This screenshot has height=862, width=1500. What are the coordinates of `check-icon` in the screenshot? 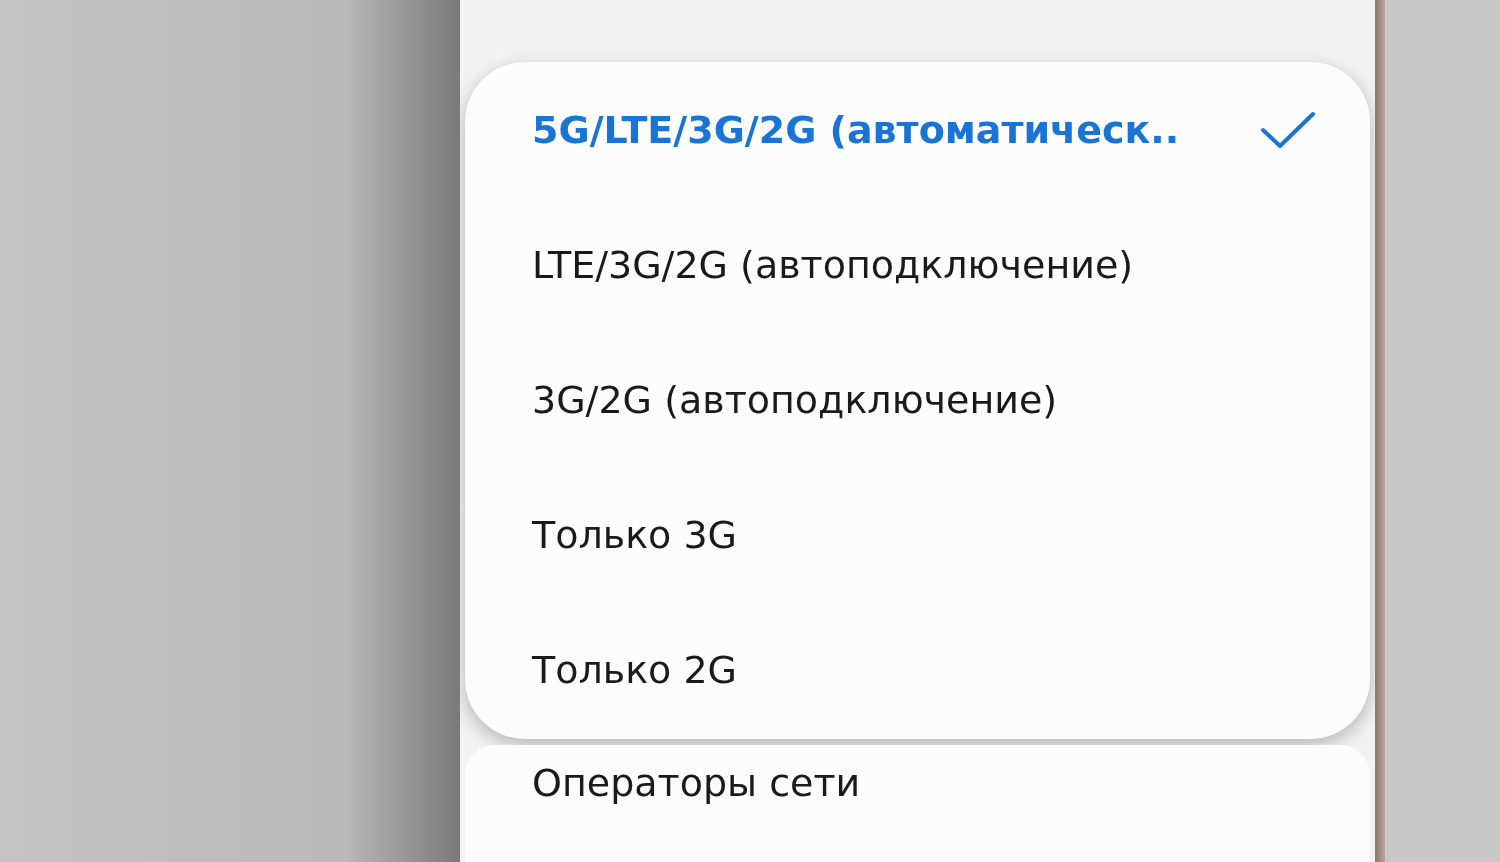 It's located at (1288, 129).